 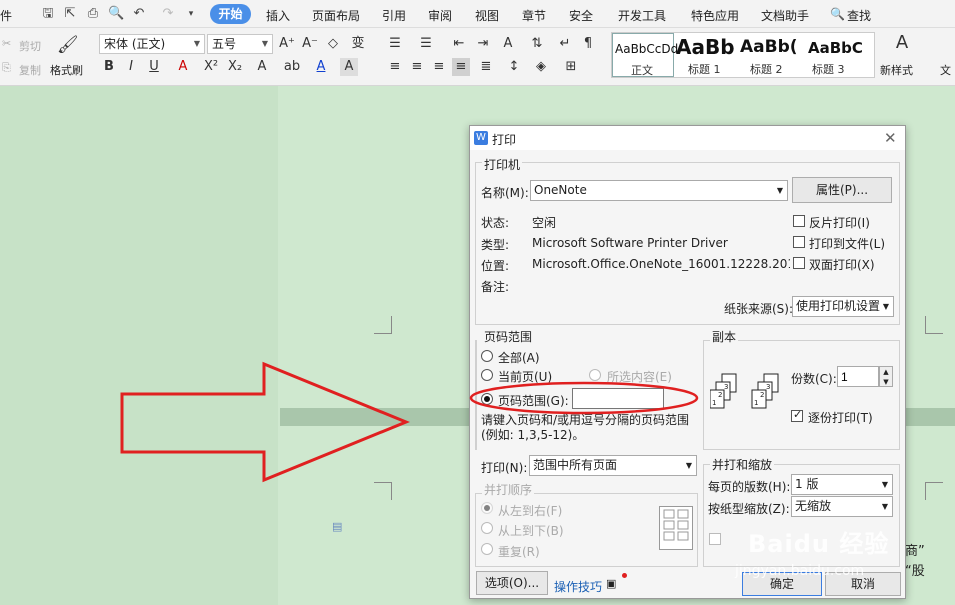 What do you see at coordinates (191, 14) in the screenshot?
I see `customize-icon: ▾` at bounding box center [191, 14].